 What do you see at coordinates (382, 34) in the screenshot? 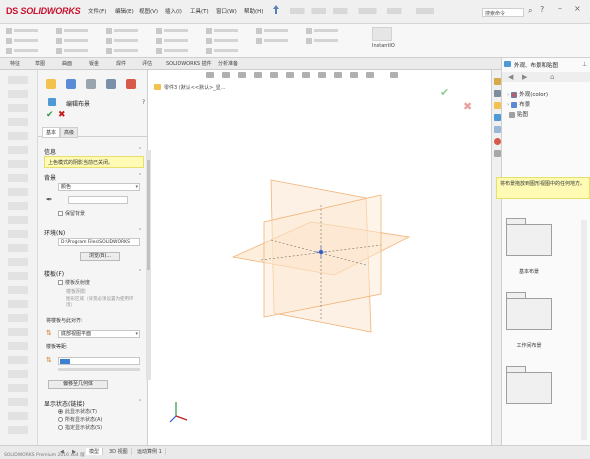
I see `instantio-icon` at bounding box center [382, 34].